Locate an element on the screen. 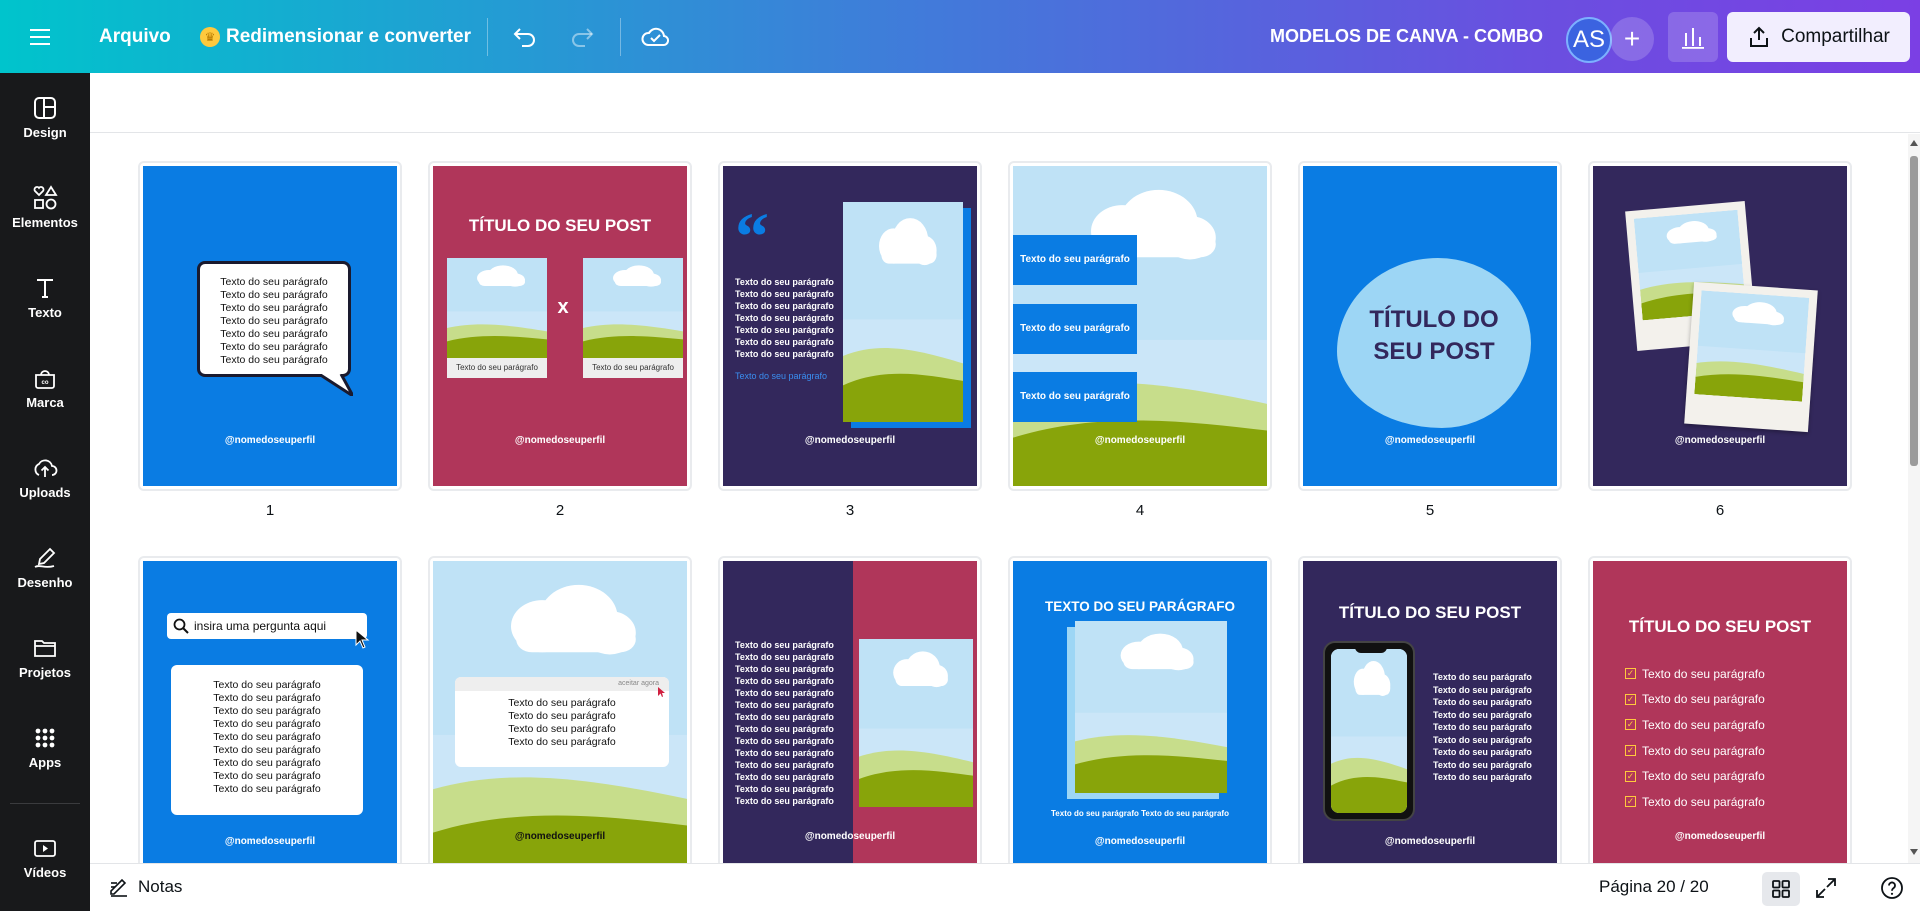 Image resolution: width=1920 pixels, height=915 pixels. sidebar-item-draw: Desenho is located at coordinates (45, 585).